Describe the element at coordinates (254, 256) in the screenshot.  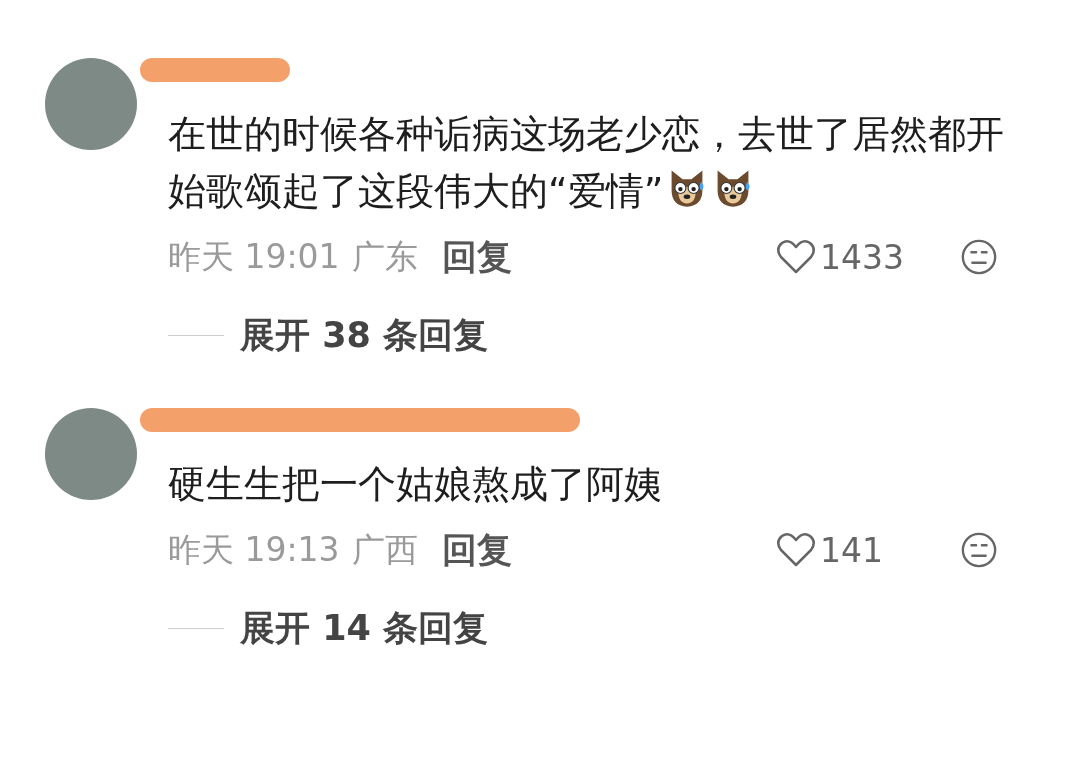
I see `comment-time: 昨天 19:01` at that location.